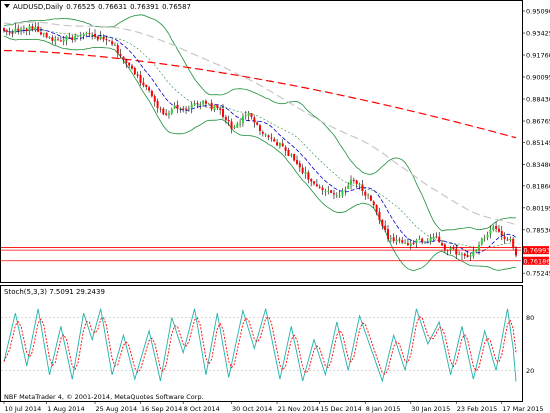  Describe the element at coordinates (522, 409) in the screenshot. I see `time-tick-label-11: 17 Mar 2015` at that location.